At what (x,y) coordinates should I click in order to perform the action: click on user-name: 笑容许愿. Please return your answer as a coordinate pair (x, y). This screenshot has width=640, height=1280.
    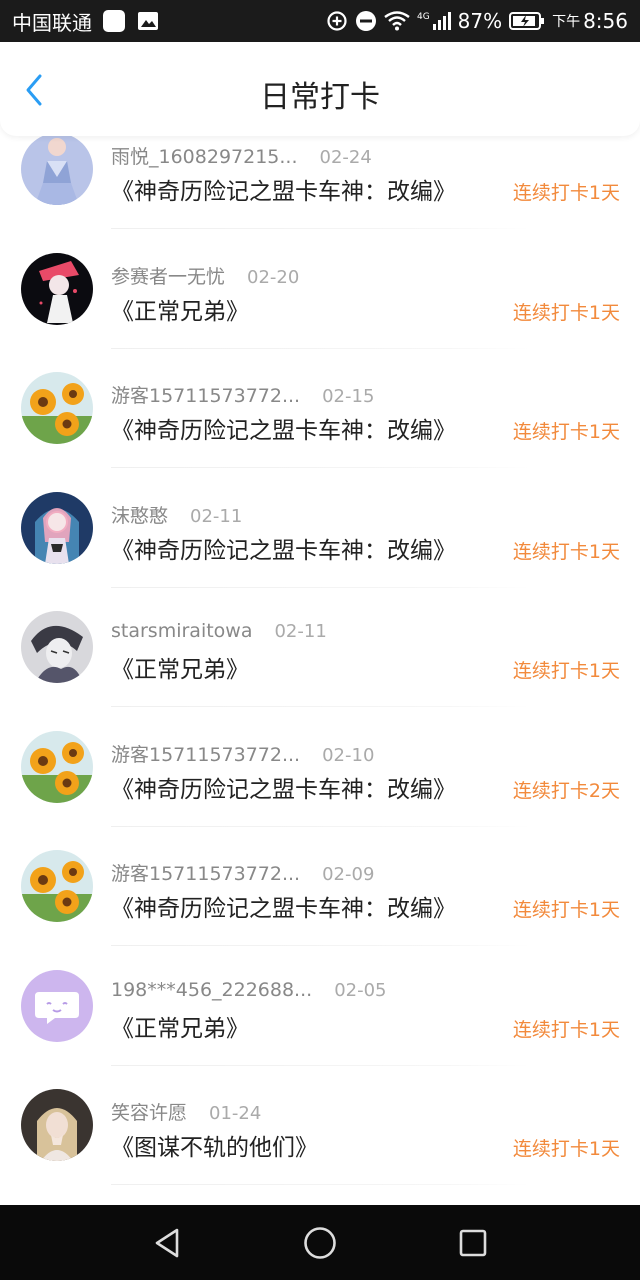
    Looking at the image, I should click on (149, 1113).